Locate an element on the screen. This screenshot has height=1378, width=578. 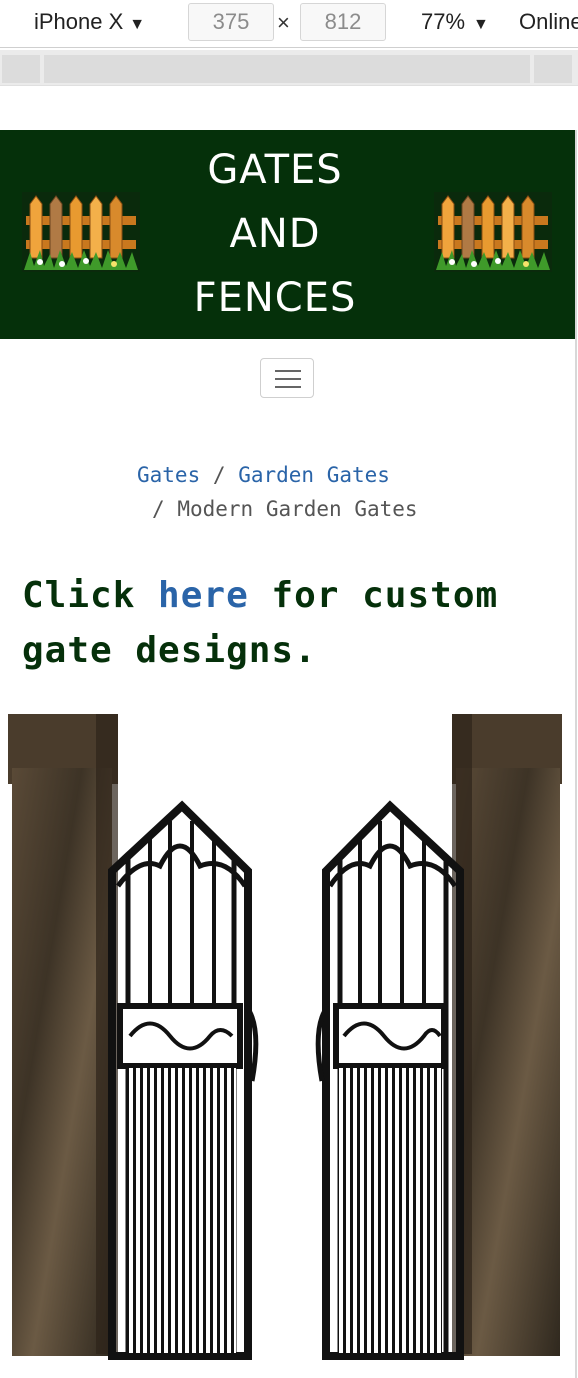
height-input: 812 is located at coordinates (343, 22).